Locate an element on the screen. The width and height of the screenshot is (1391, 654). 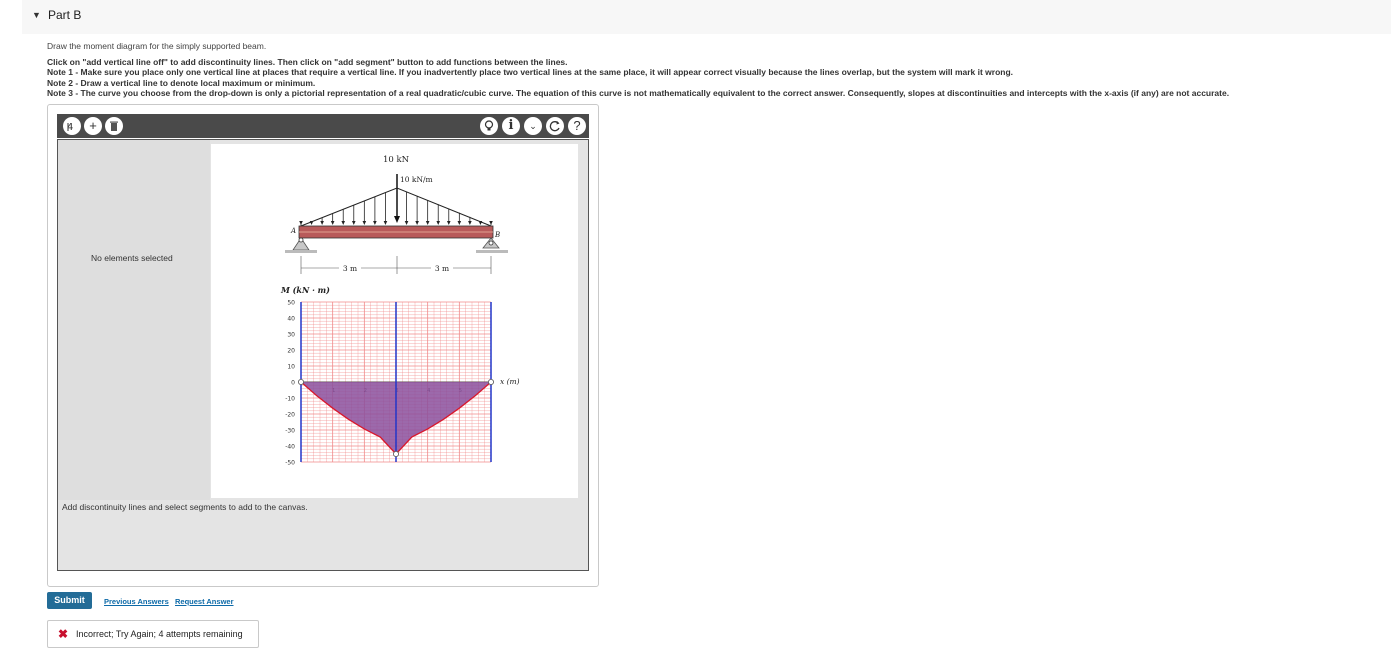
previous-answers-link: Previous Answers is located at coordinates (136, 601).